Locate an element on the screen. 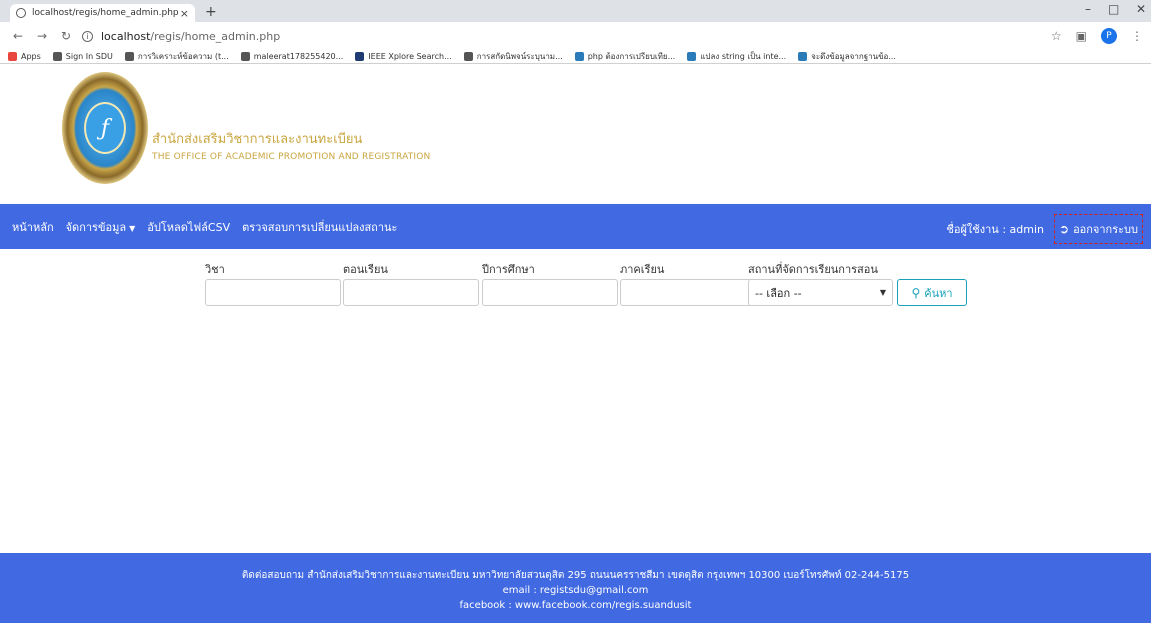 The height and width of the screenshot is (623, 1151). address-bar: i localhost/regis/home_admin.php is located at coordinates (181, 36).